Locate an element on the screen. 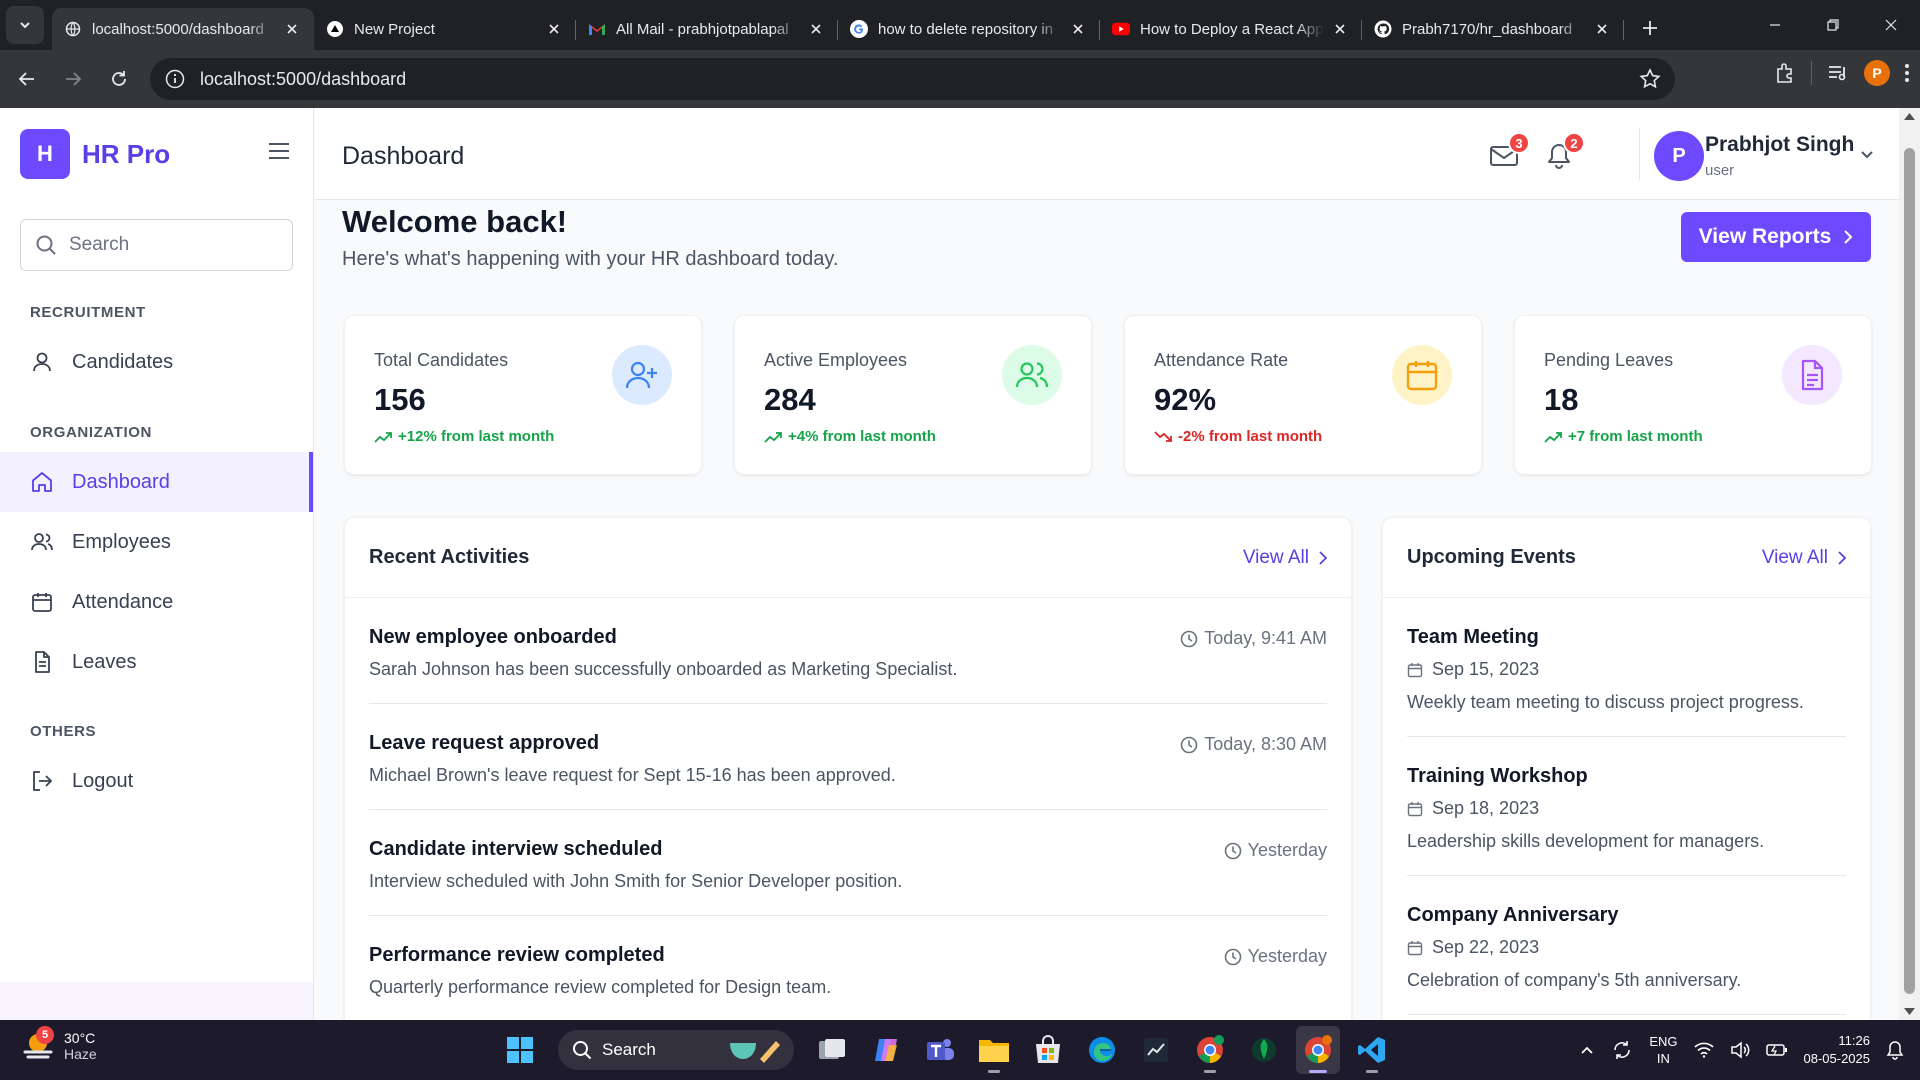 Image resolution: width=1920 pixels, height=1080 pixels. avatar: P is located at coordinates (1679, 156).